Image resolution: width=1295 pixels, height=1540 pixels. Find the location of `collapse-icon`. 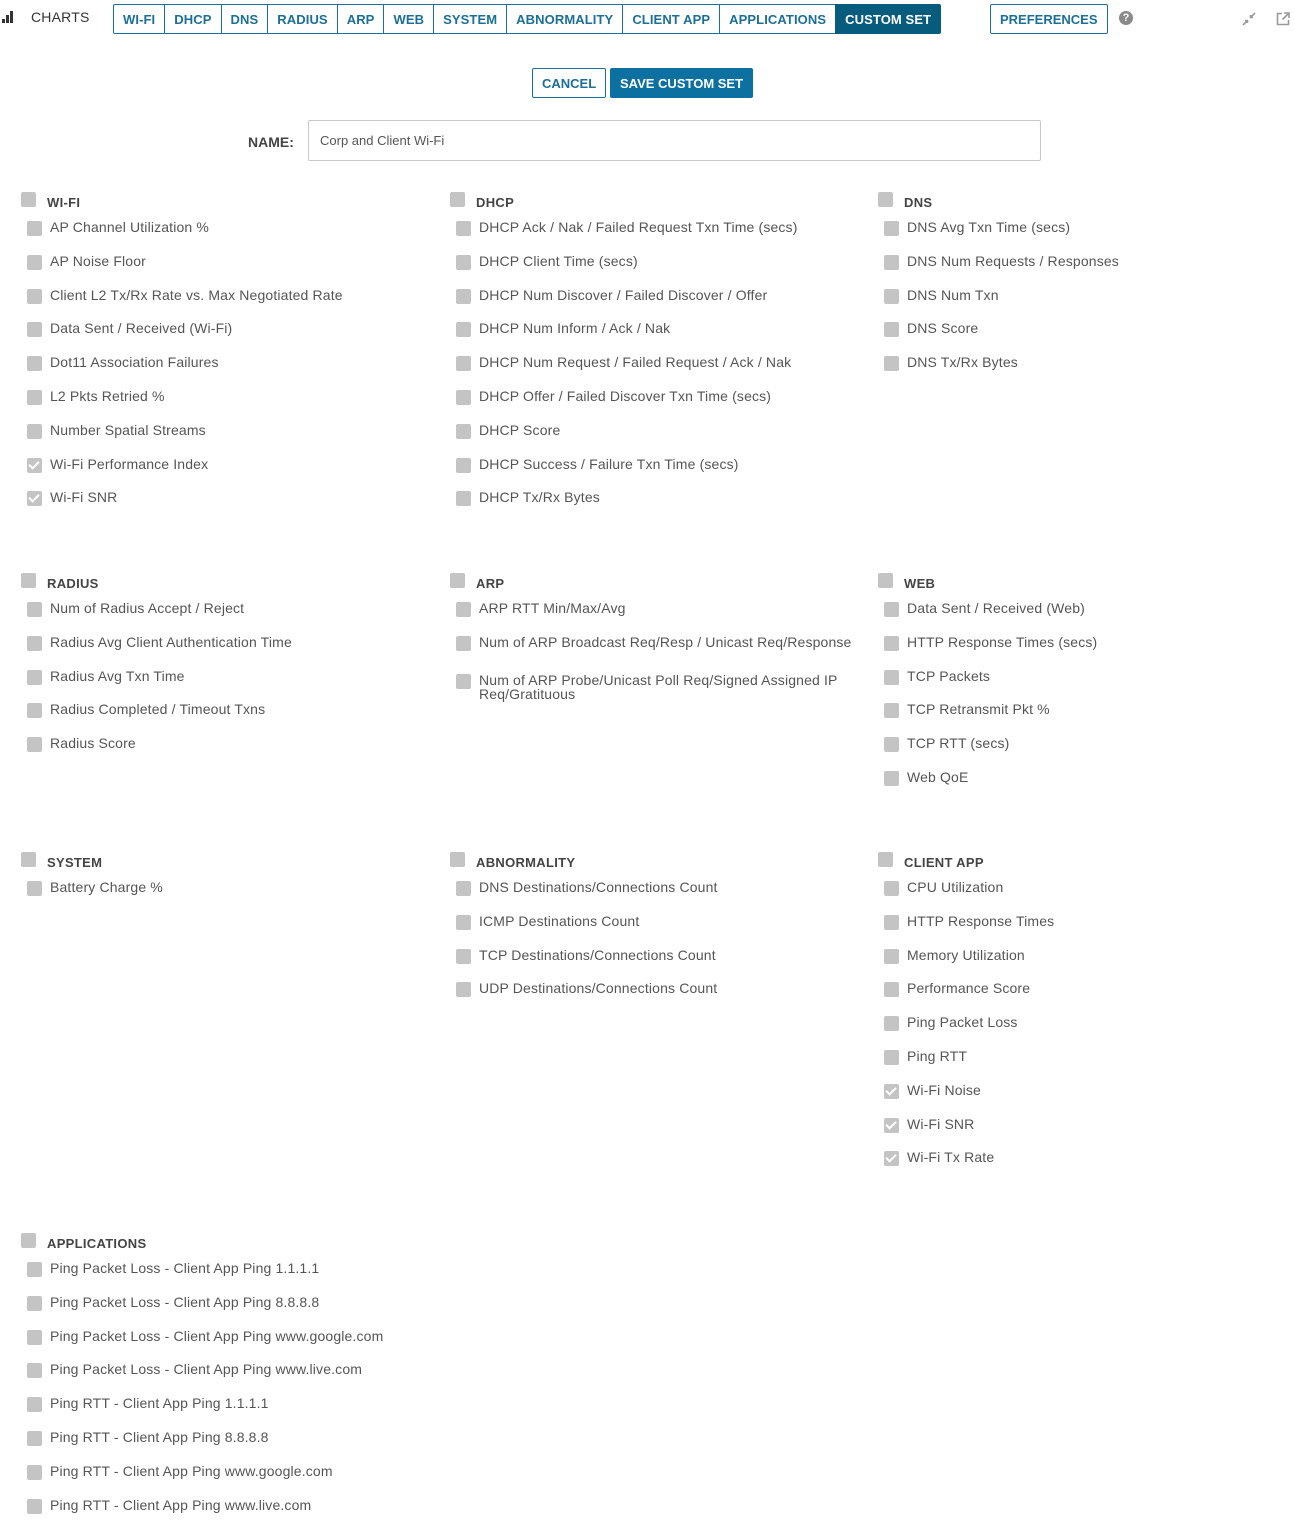

collapse-icon is located at coordinates (1249, 19).